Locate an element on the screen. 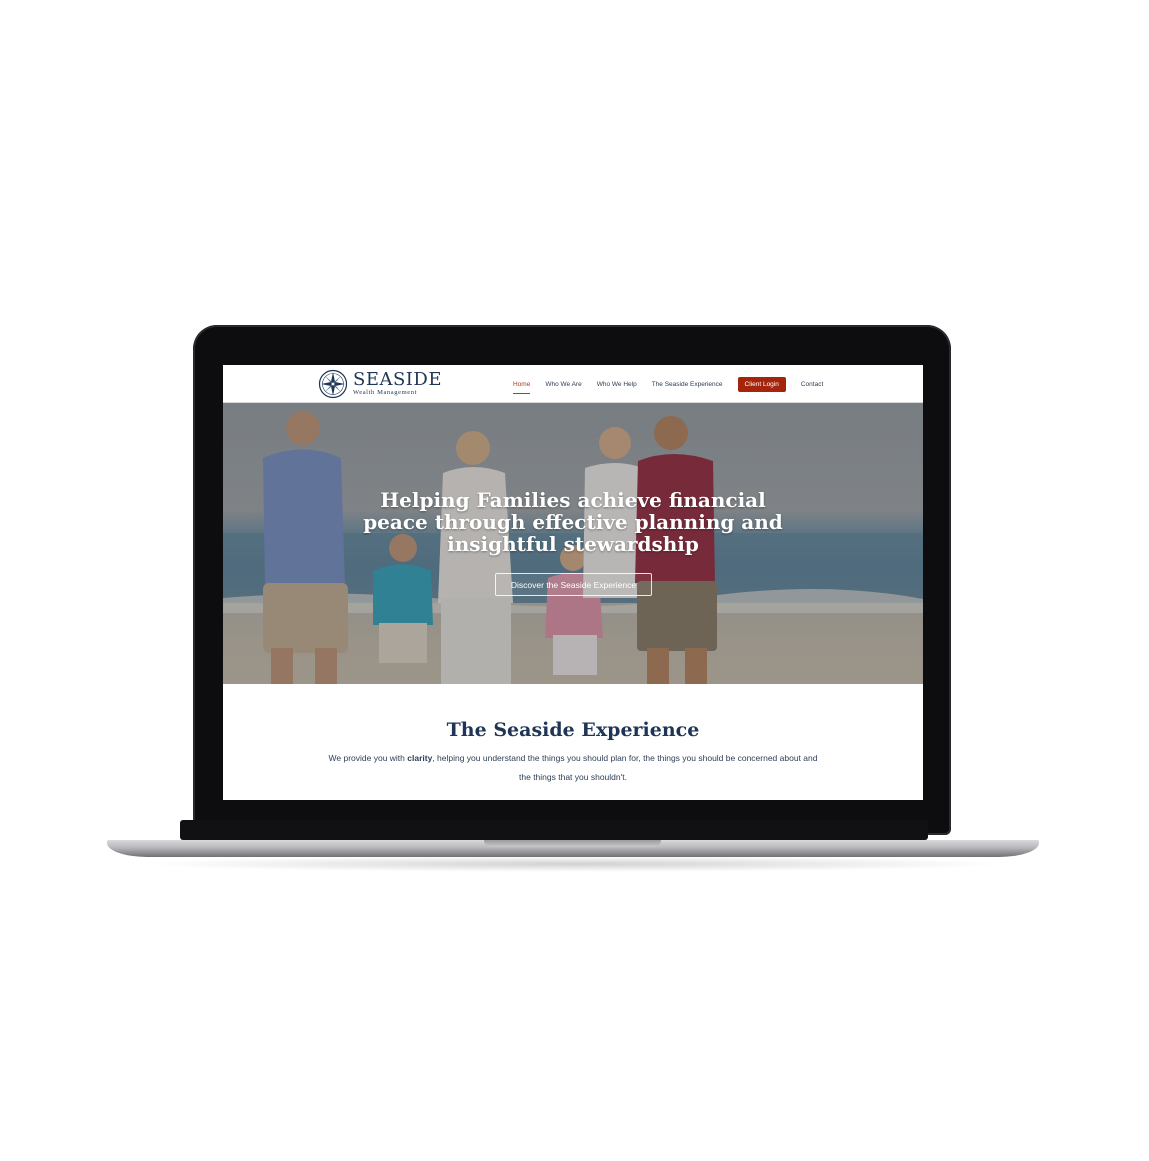  site-logo: SEASIDE Wealth Management is located at coordinates (380, 384).